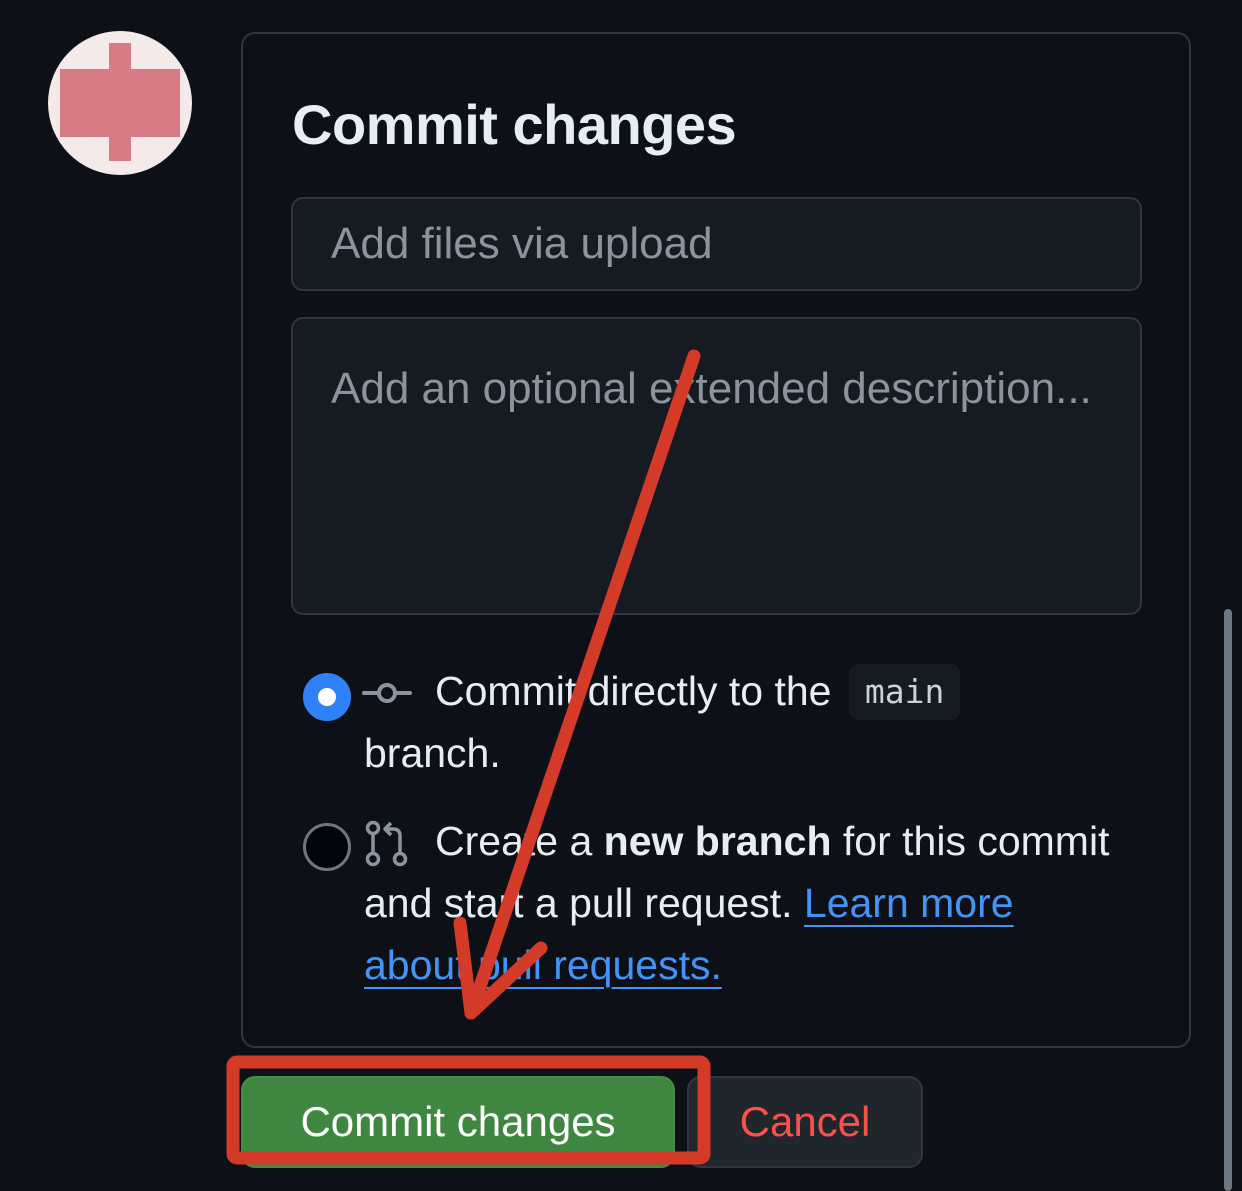  Describe the element at coordinates (904, 692) in the screenshot. I see `branch-name-badge: main` at that location.